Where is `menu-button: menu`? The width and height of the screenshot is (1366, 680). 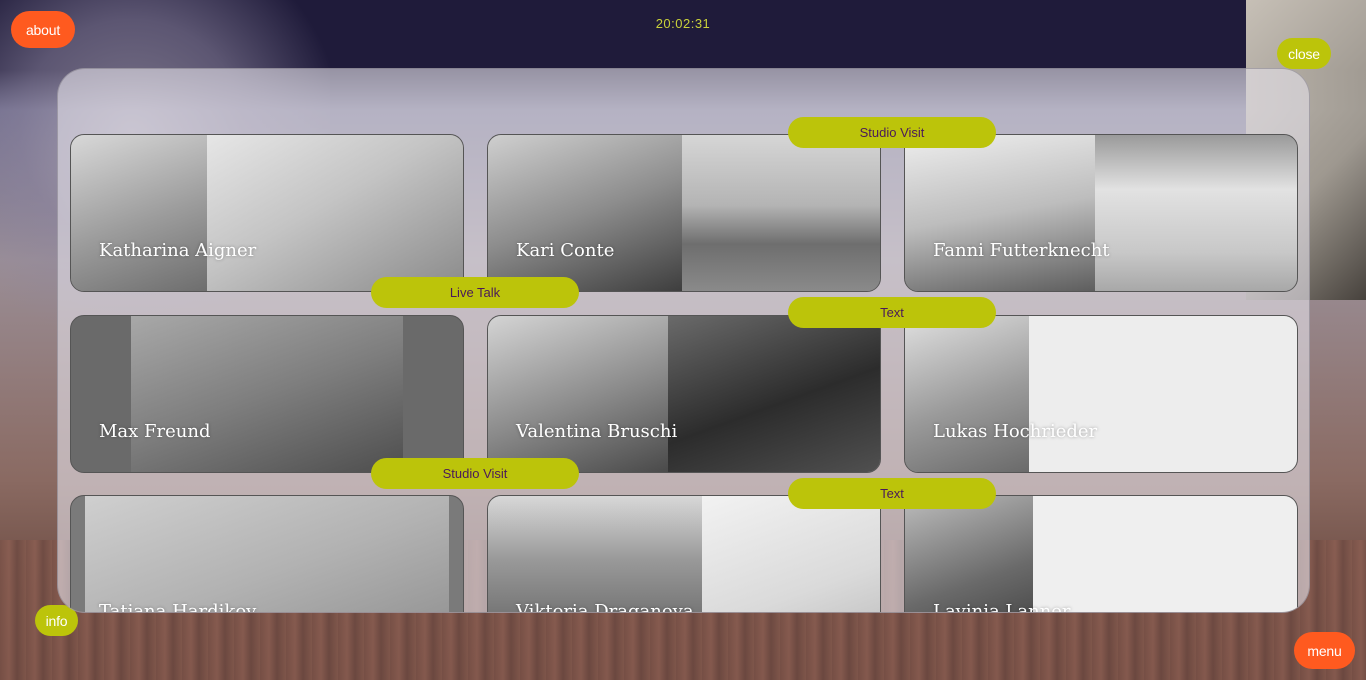 menu-button: menu is located at coordinates (1324, 650).